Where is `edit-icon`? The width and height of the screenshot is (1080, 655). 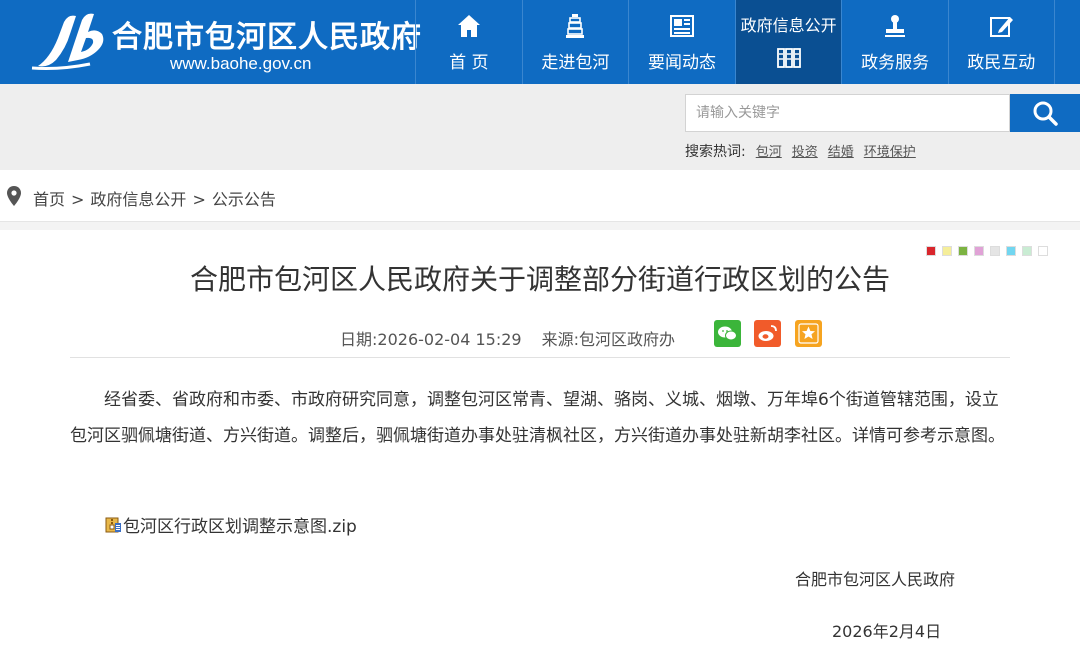 edit-icon is located at coordinates (1002, 27).